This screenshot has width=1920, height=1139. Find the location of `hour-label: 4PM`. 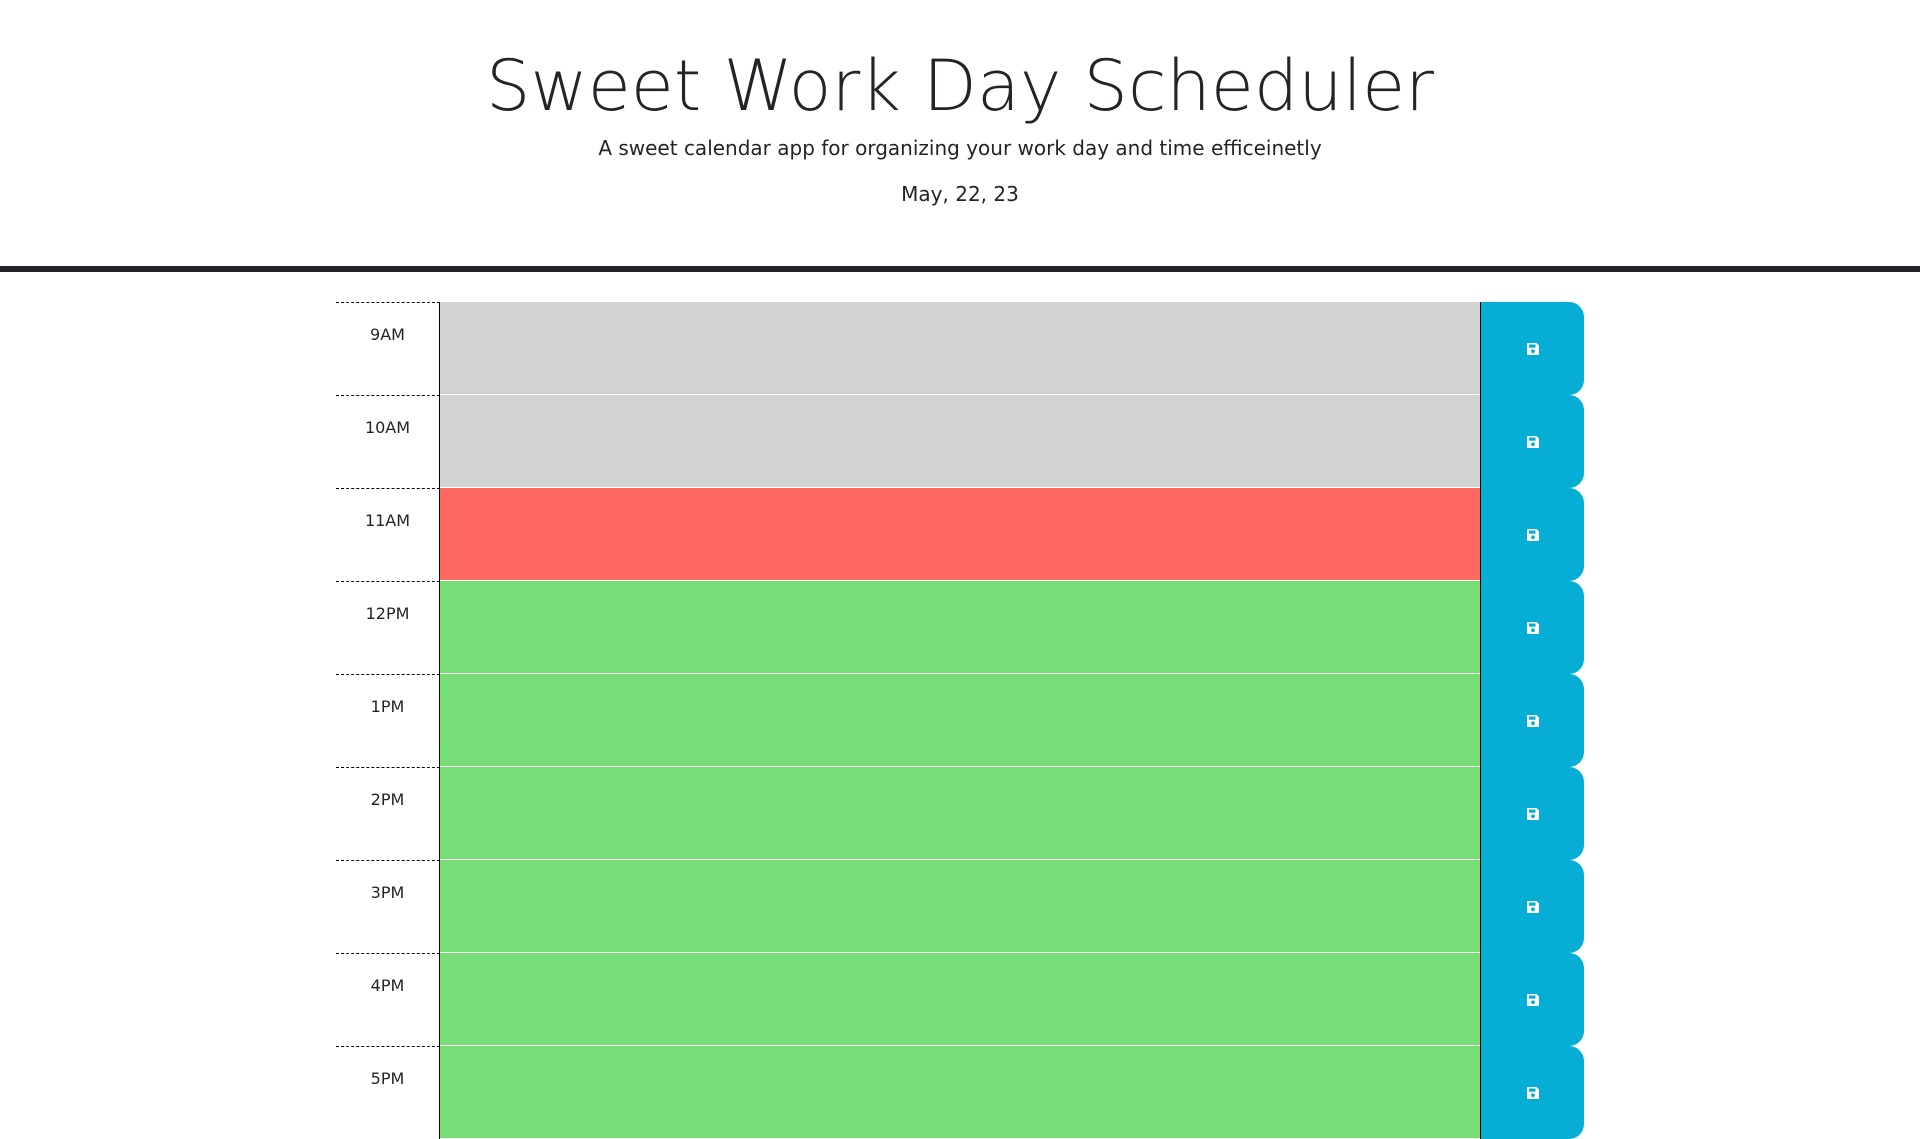

hour-label: 4PM is located at coordinates (388, 999).